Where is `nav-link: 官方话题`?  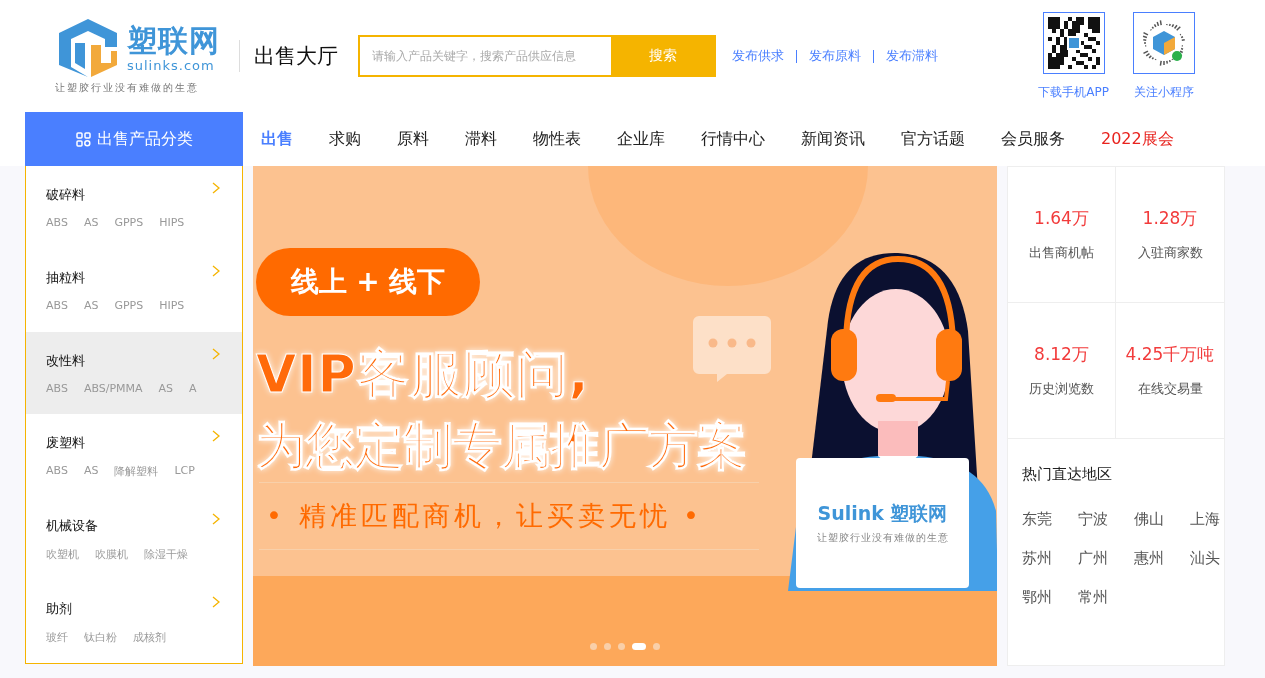
nav-link: 官方话题 is located at coordinates (933, 139).